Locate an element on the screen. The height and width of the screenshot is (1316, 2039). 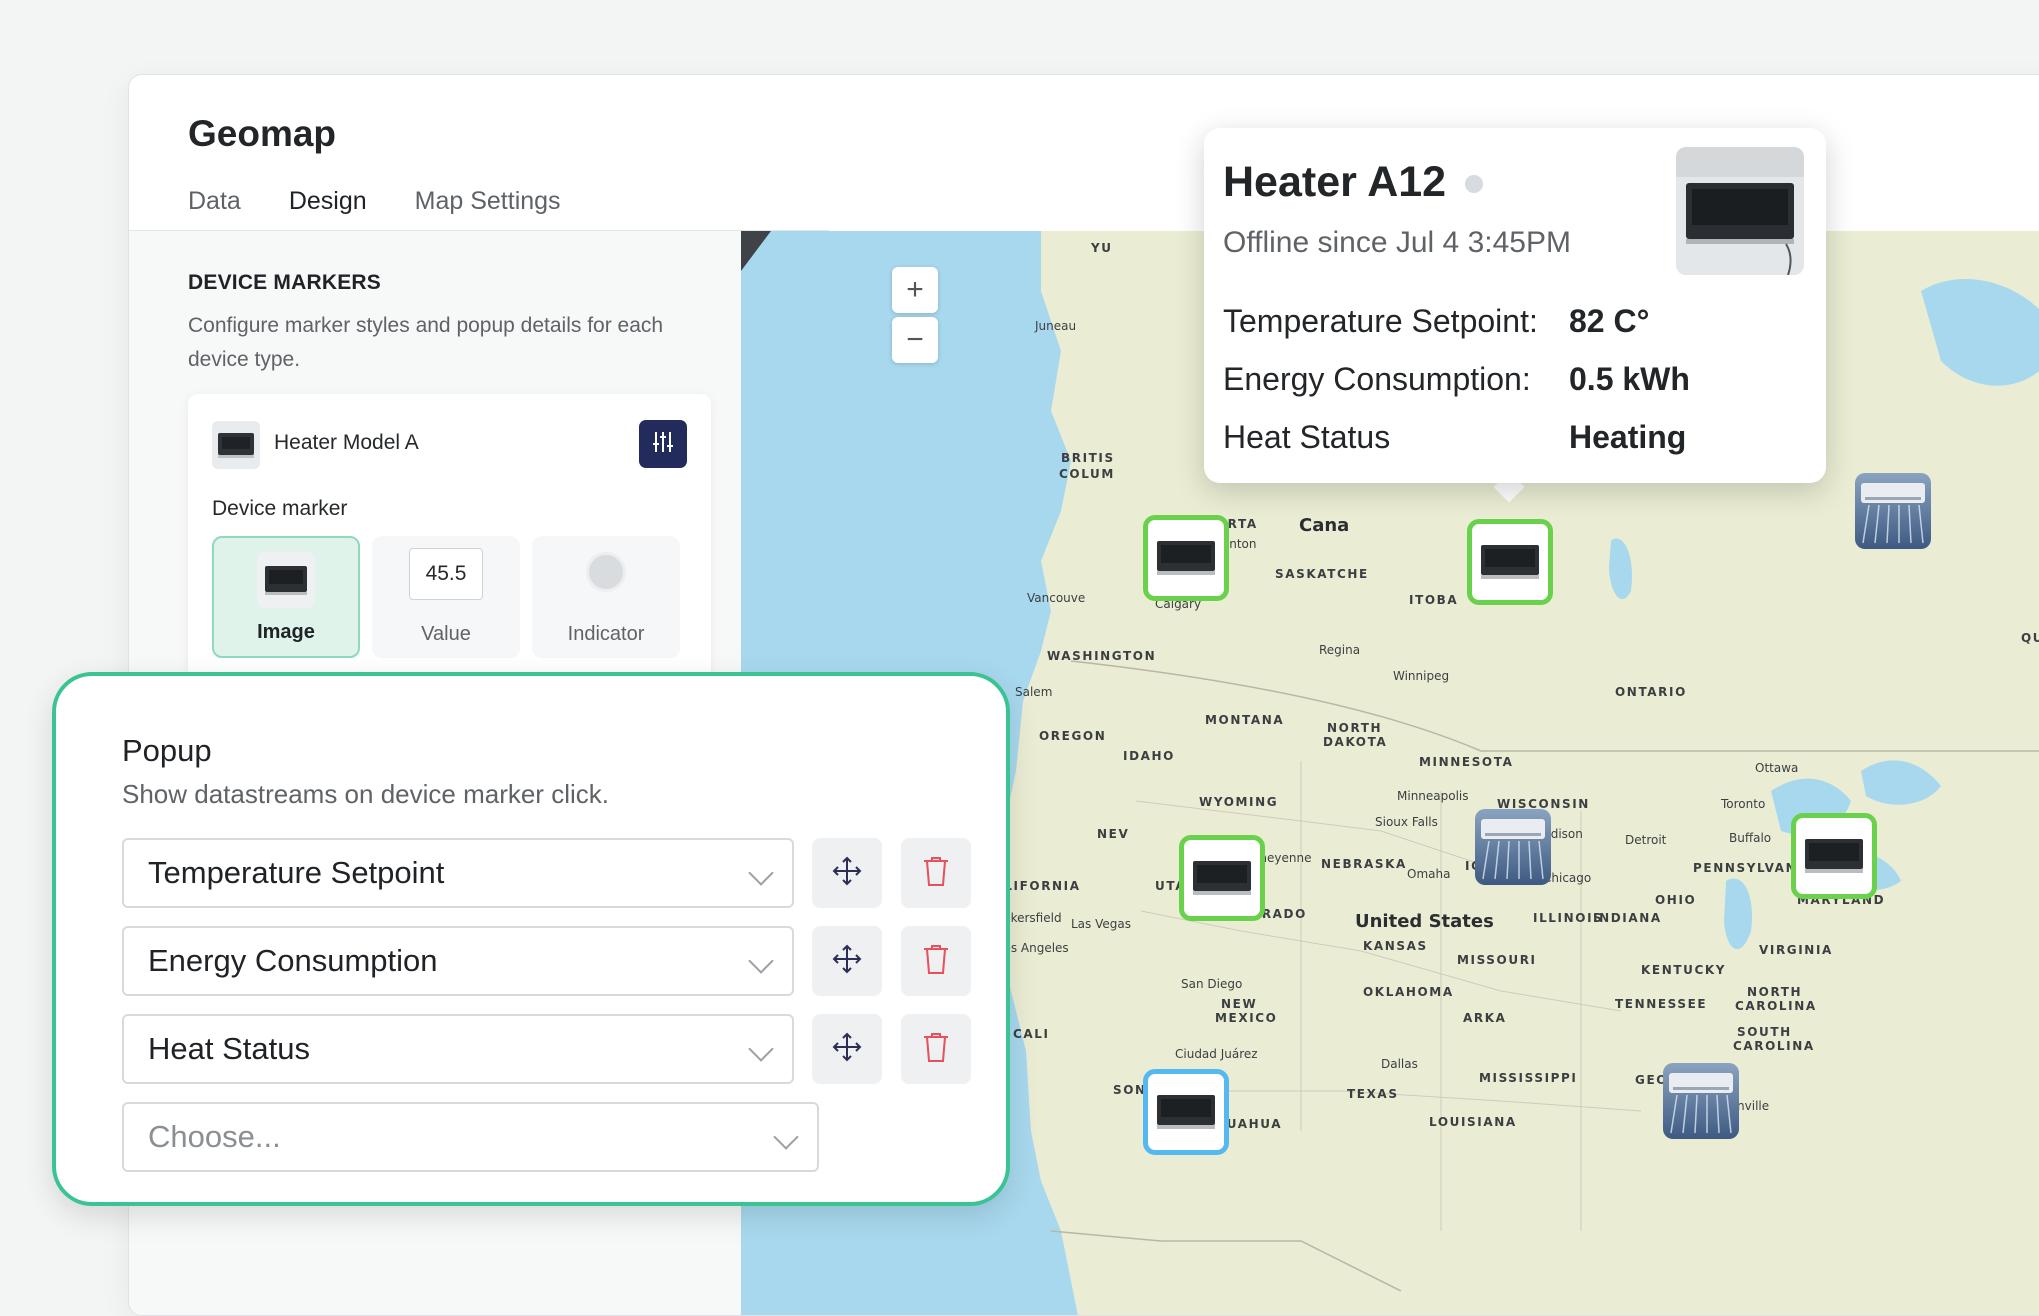
map-label: BRITIS is located at coordinates (1088, 458).